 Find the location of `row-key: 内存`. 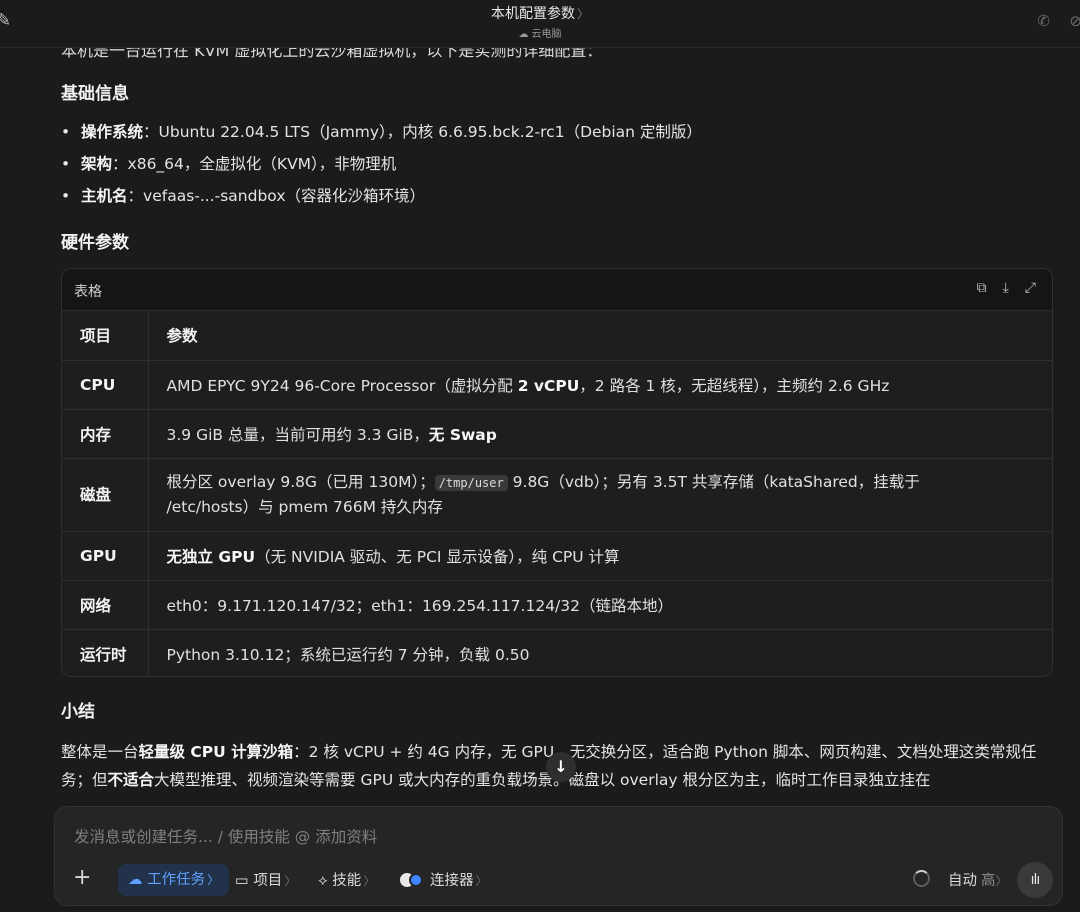

row-key: 内存 is located at coordinates (105, 434).